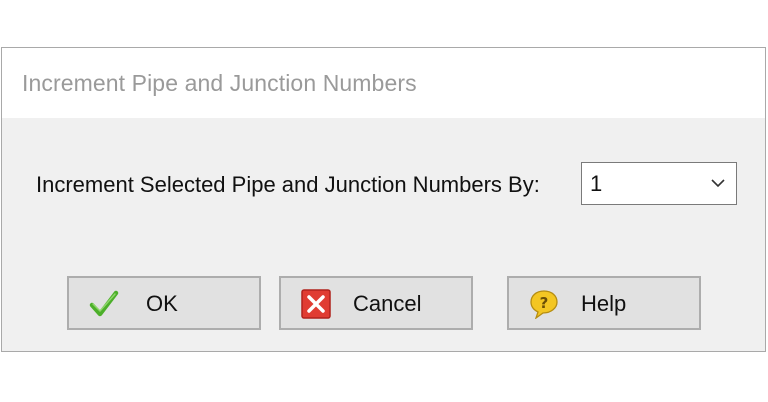 The width and height of the screenshot is (768, 402). I want to click on chevron-down-icon, so click(718, 183).